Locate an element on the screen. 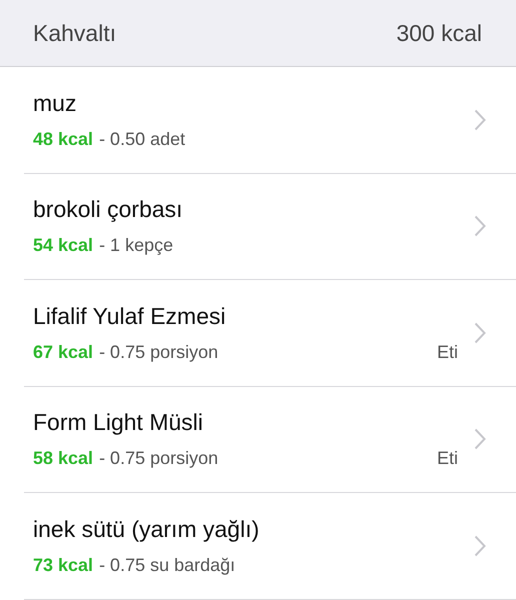 The image size is (516, 600). section-title: Kahvaltı is located at coordinates (74, 33).